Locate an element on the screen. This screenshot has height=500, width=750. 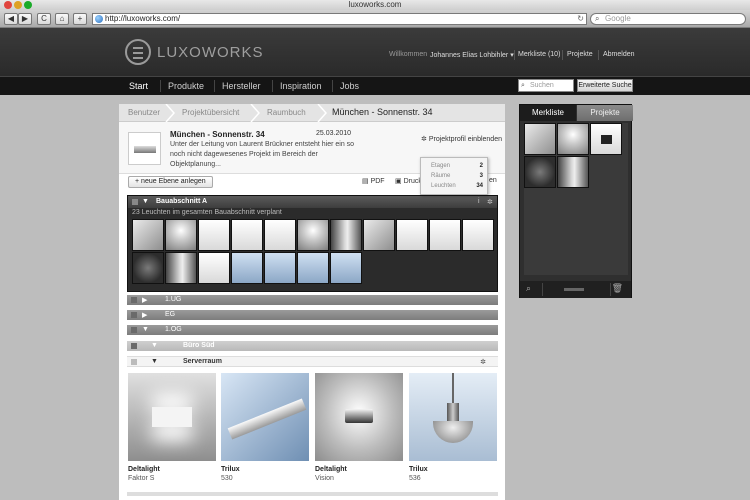
breadcrumb-projektuebersicht: Projektübersicht is located at coordinates (210, 112).